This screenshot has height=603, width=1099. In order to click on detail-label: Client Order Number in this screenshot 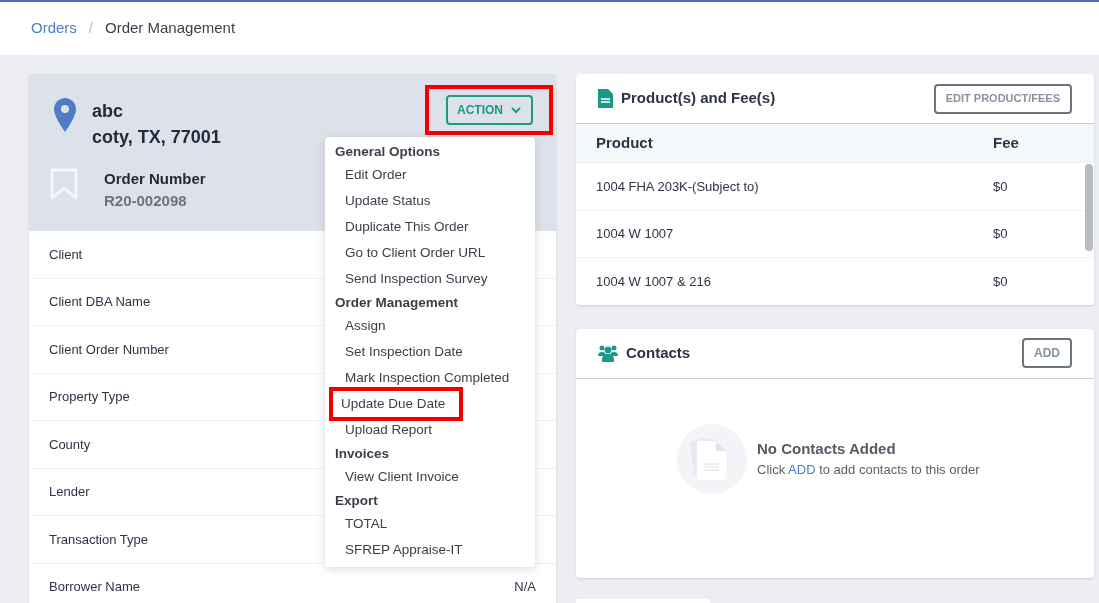, I will do `click(109, 349)`.